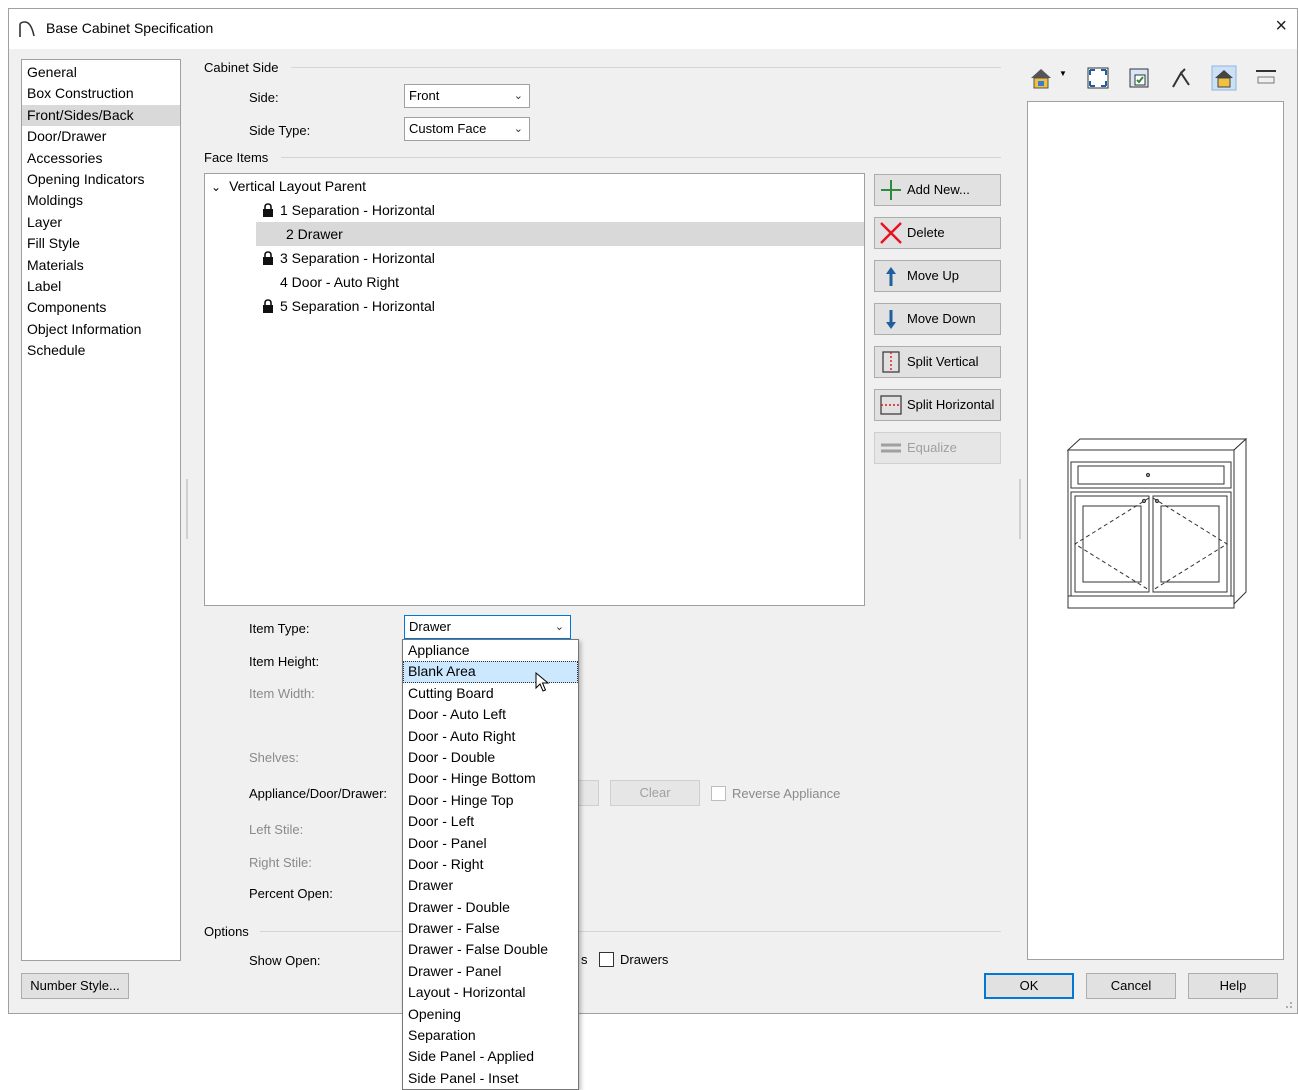  Describe the element at coordinates (330, 282) in the screenshot. I see `tree-item: 4 Door - Auto Right` at that location.